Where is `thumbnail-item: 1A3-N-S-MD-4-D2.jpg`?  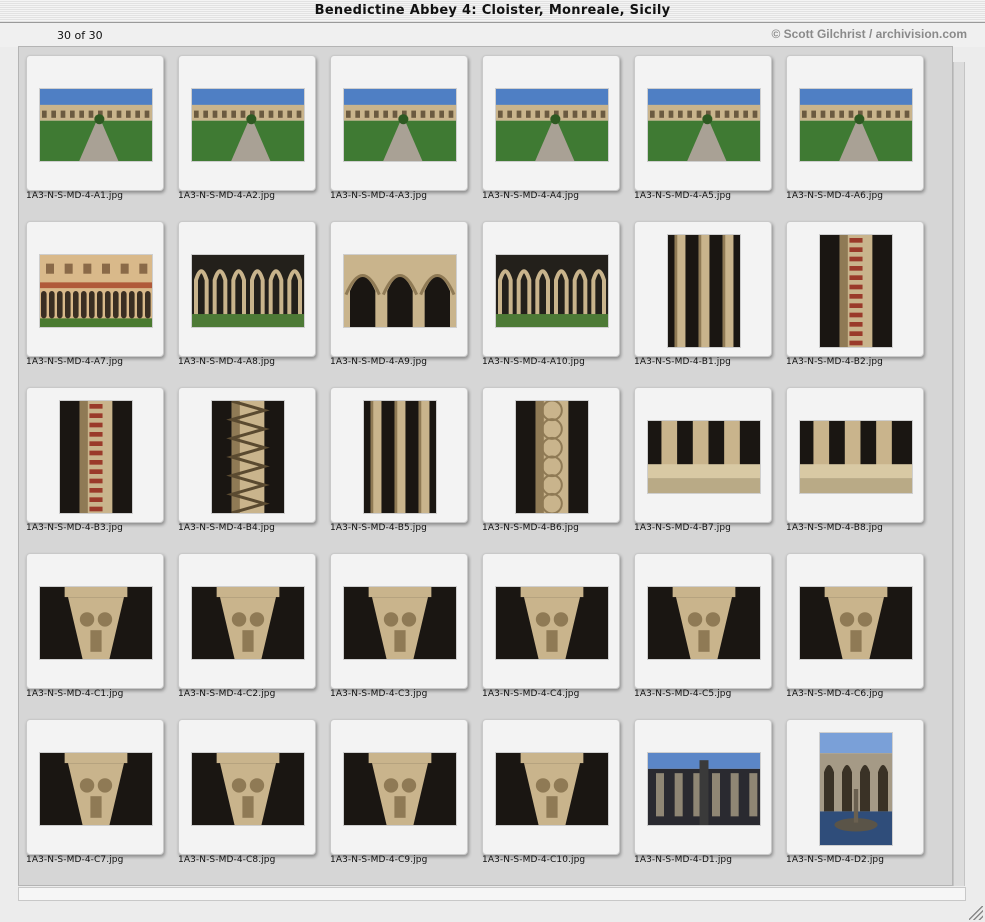
thumbnail-item: 1A3-N-S-MD-4-D2.jpg is located at coordinates (855, 794).